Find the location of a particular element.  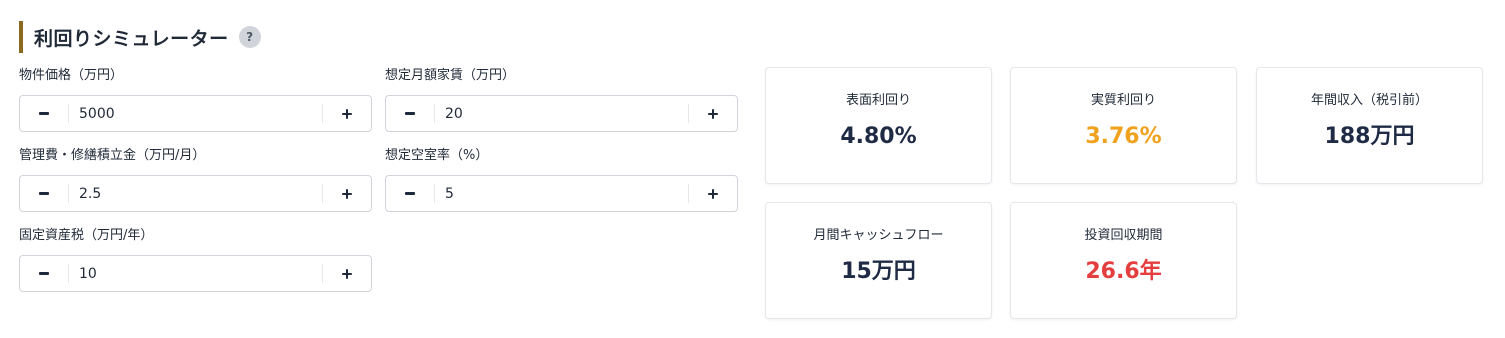

title-accent-bar is located at coordinates (21, 37).